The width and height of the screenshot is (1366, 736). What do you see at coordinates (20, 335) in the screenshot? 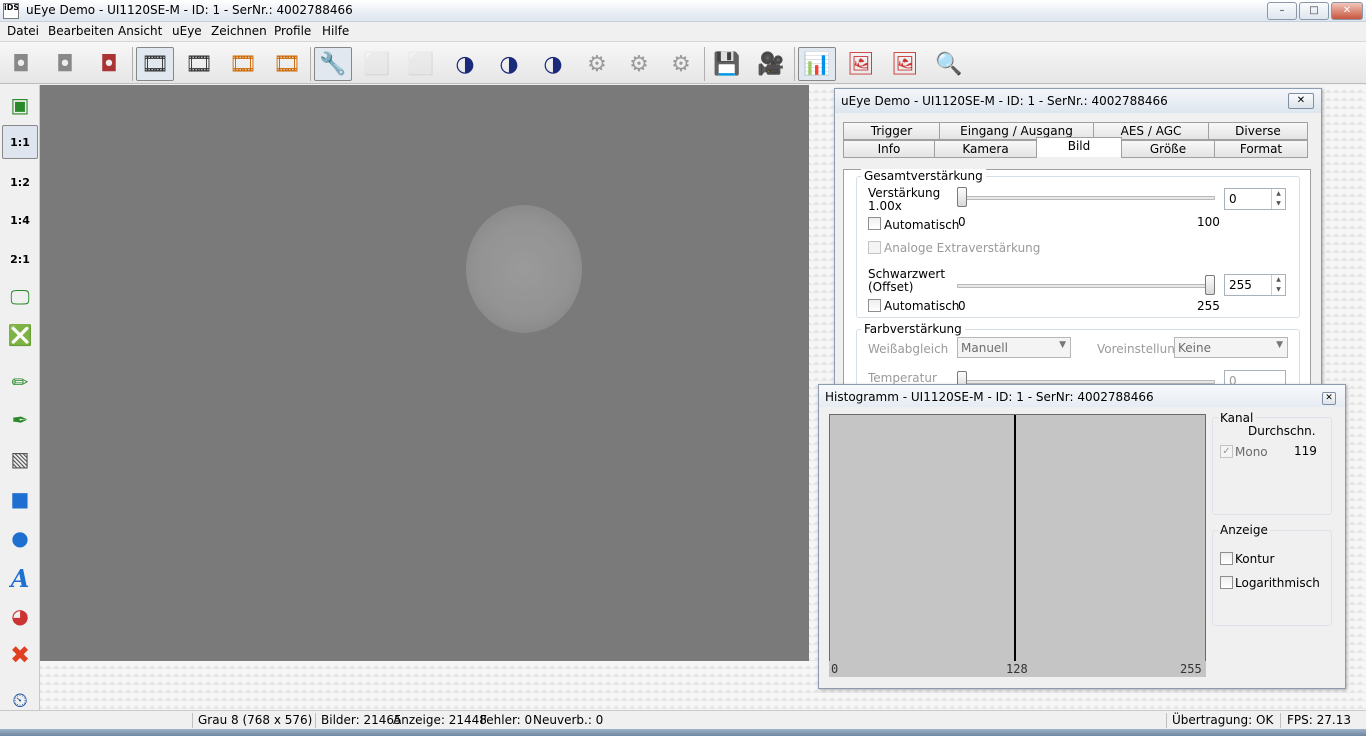
I see `monitor-close-icon: ❎` at bounding box center [20, 335].